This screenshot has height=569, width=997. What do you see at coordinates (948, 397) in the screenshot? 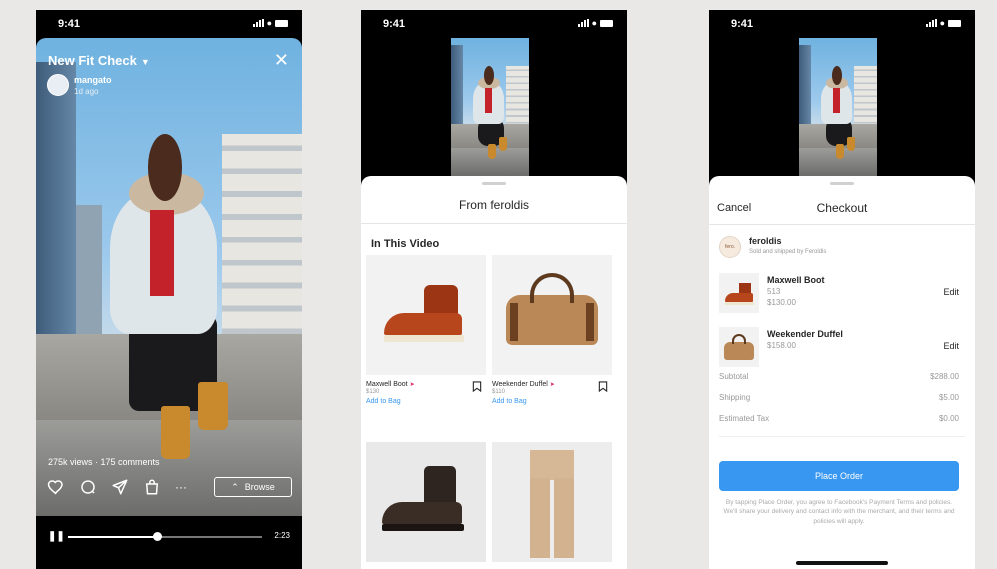
I see `summary-value: $5.00` at bounding box center [948, 397].